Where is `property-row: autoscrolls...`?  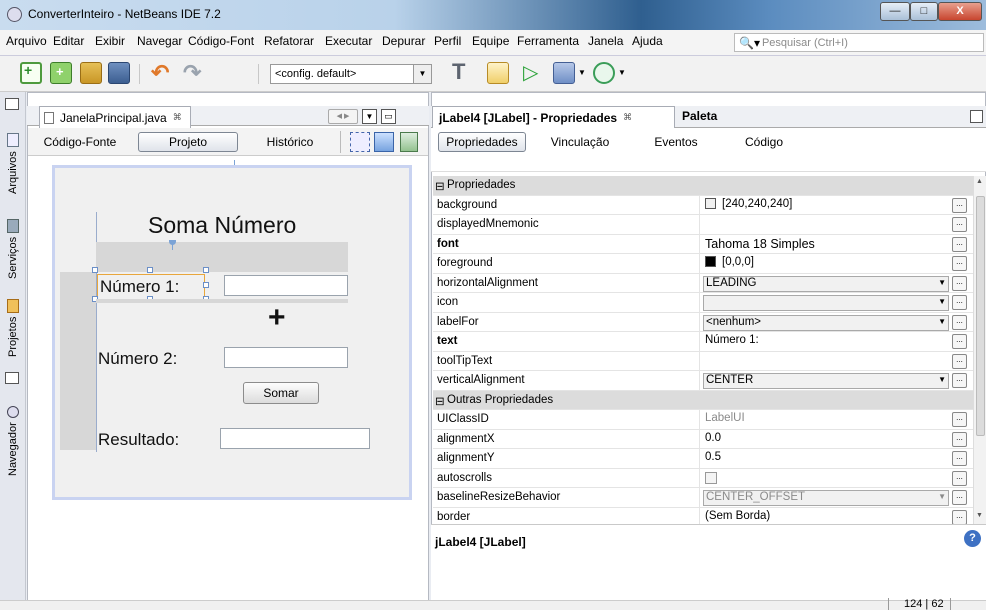 property-row: autoscrolls... is located at coordinates (703, 478).